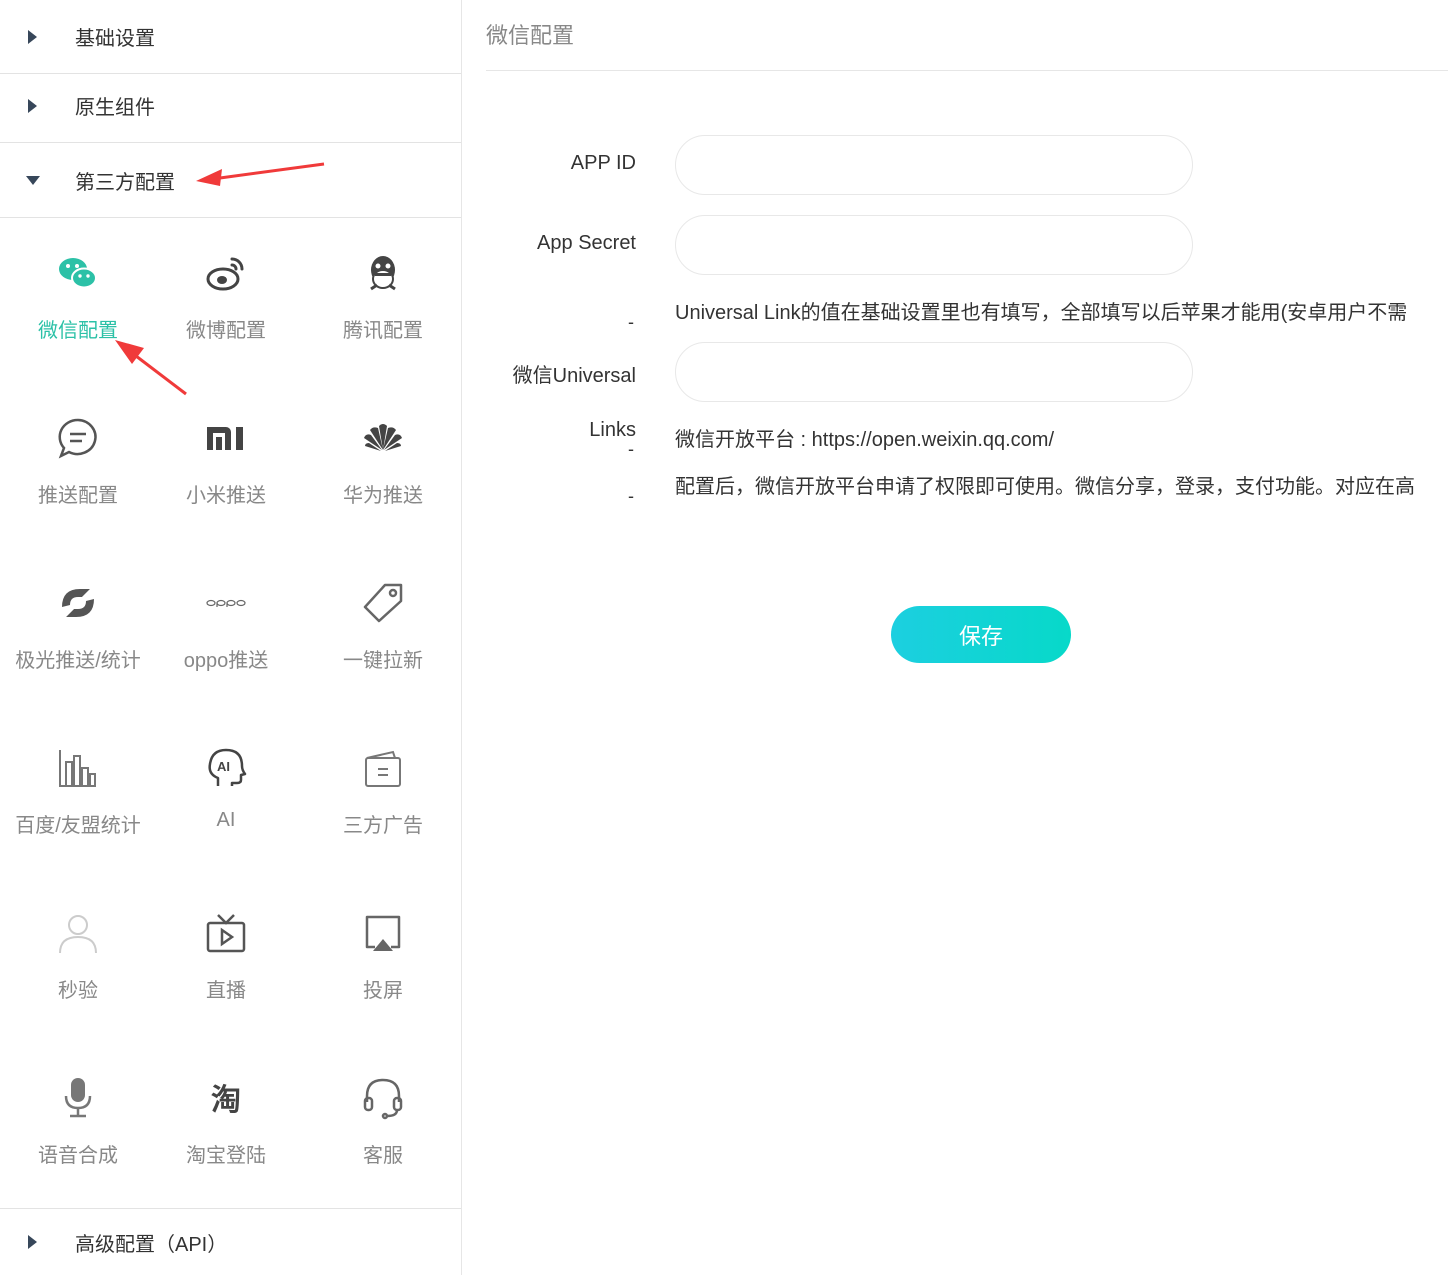  What do you see at coordinates (383, 1156) in the screenshot?
I see `tile-label: 客服` at bounding box center [383, 1156].